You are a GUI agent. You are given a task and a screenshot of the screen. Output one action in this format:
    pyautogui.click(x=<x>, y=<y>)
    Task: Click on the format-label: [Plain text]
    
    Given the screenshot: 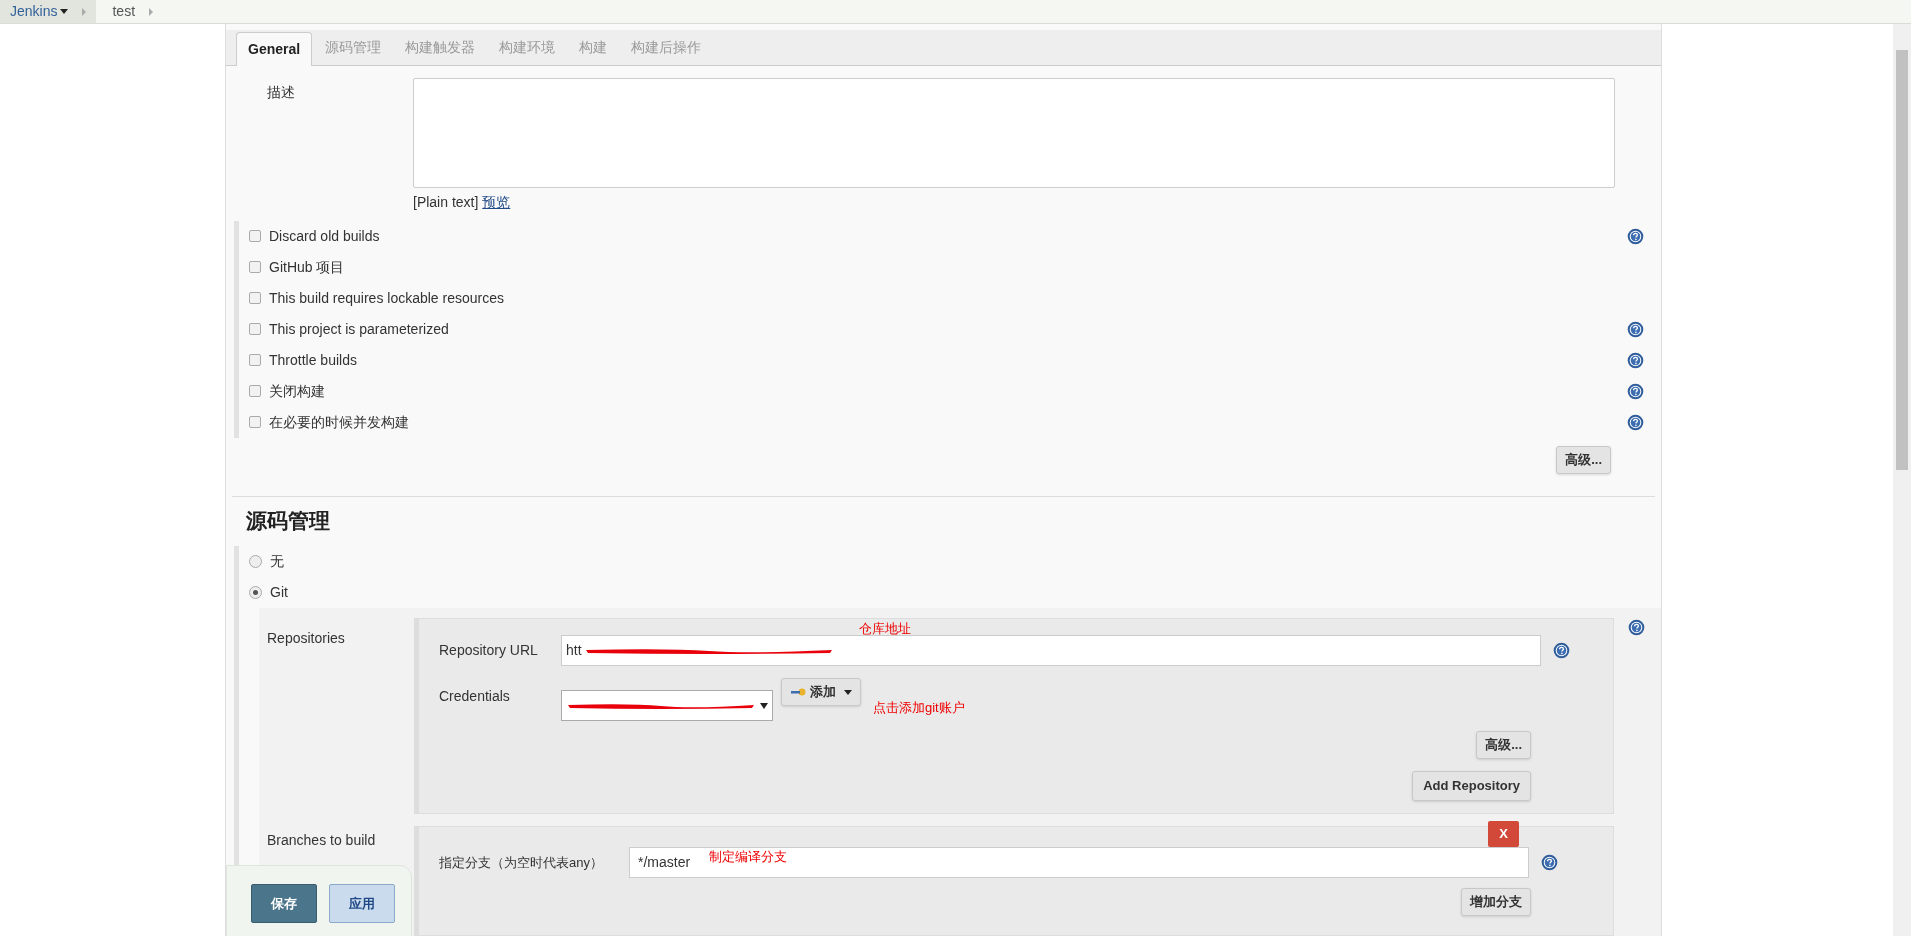 What is the action you would take?
    pyautogui.click(x=446, y=201)
    